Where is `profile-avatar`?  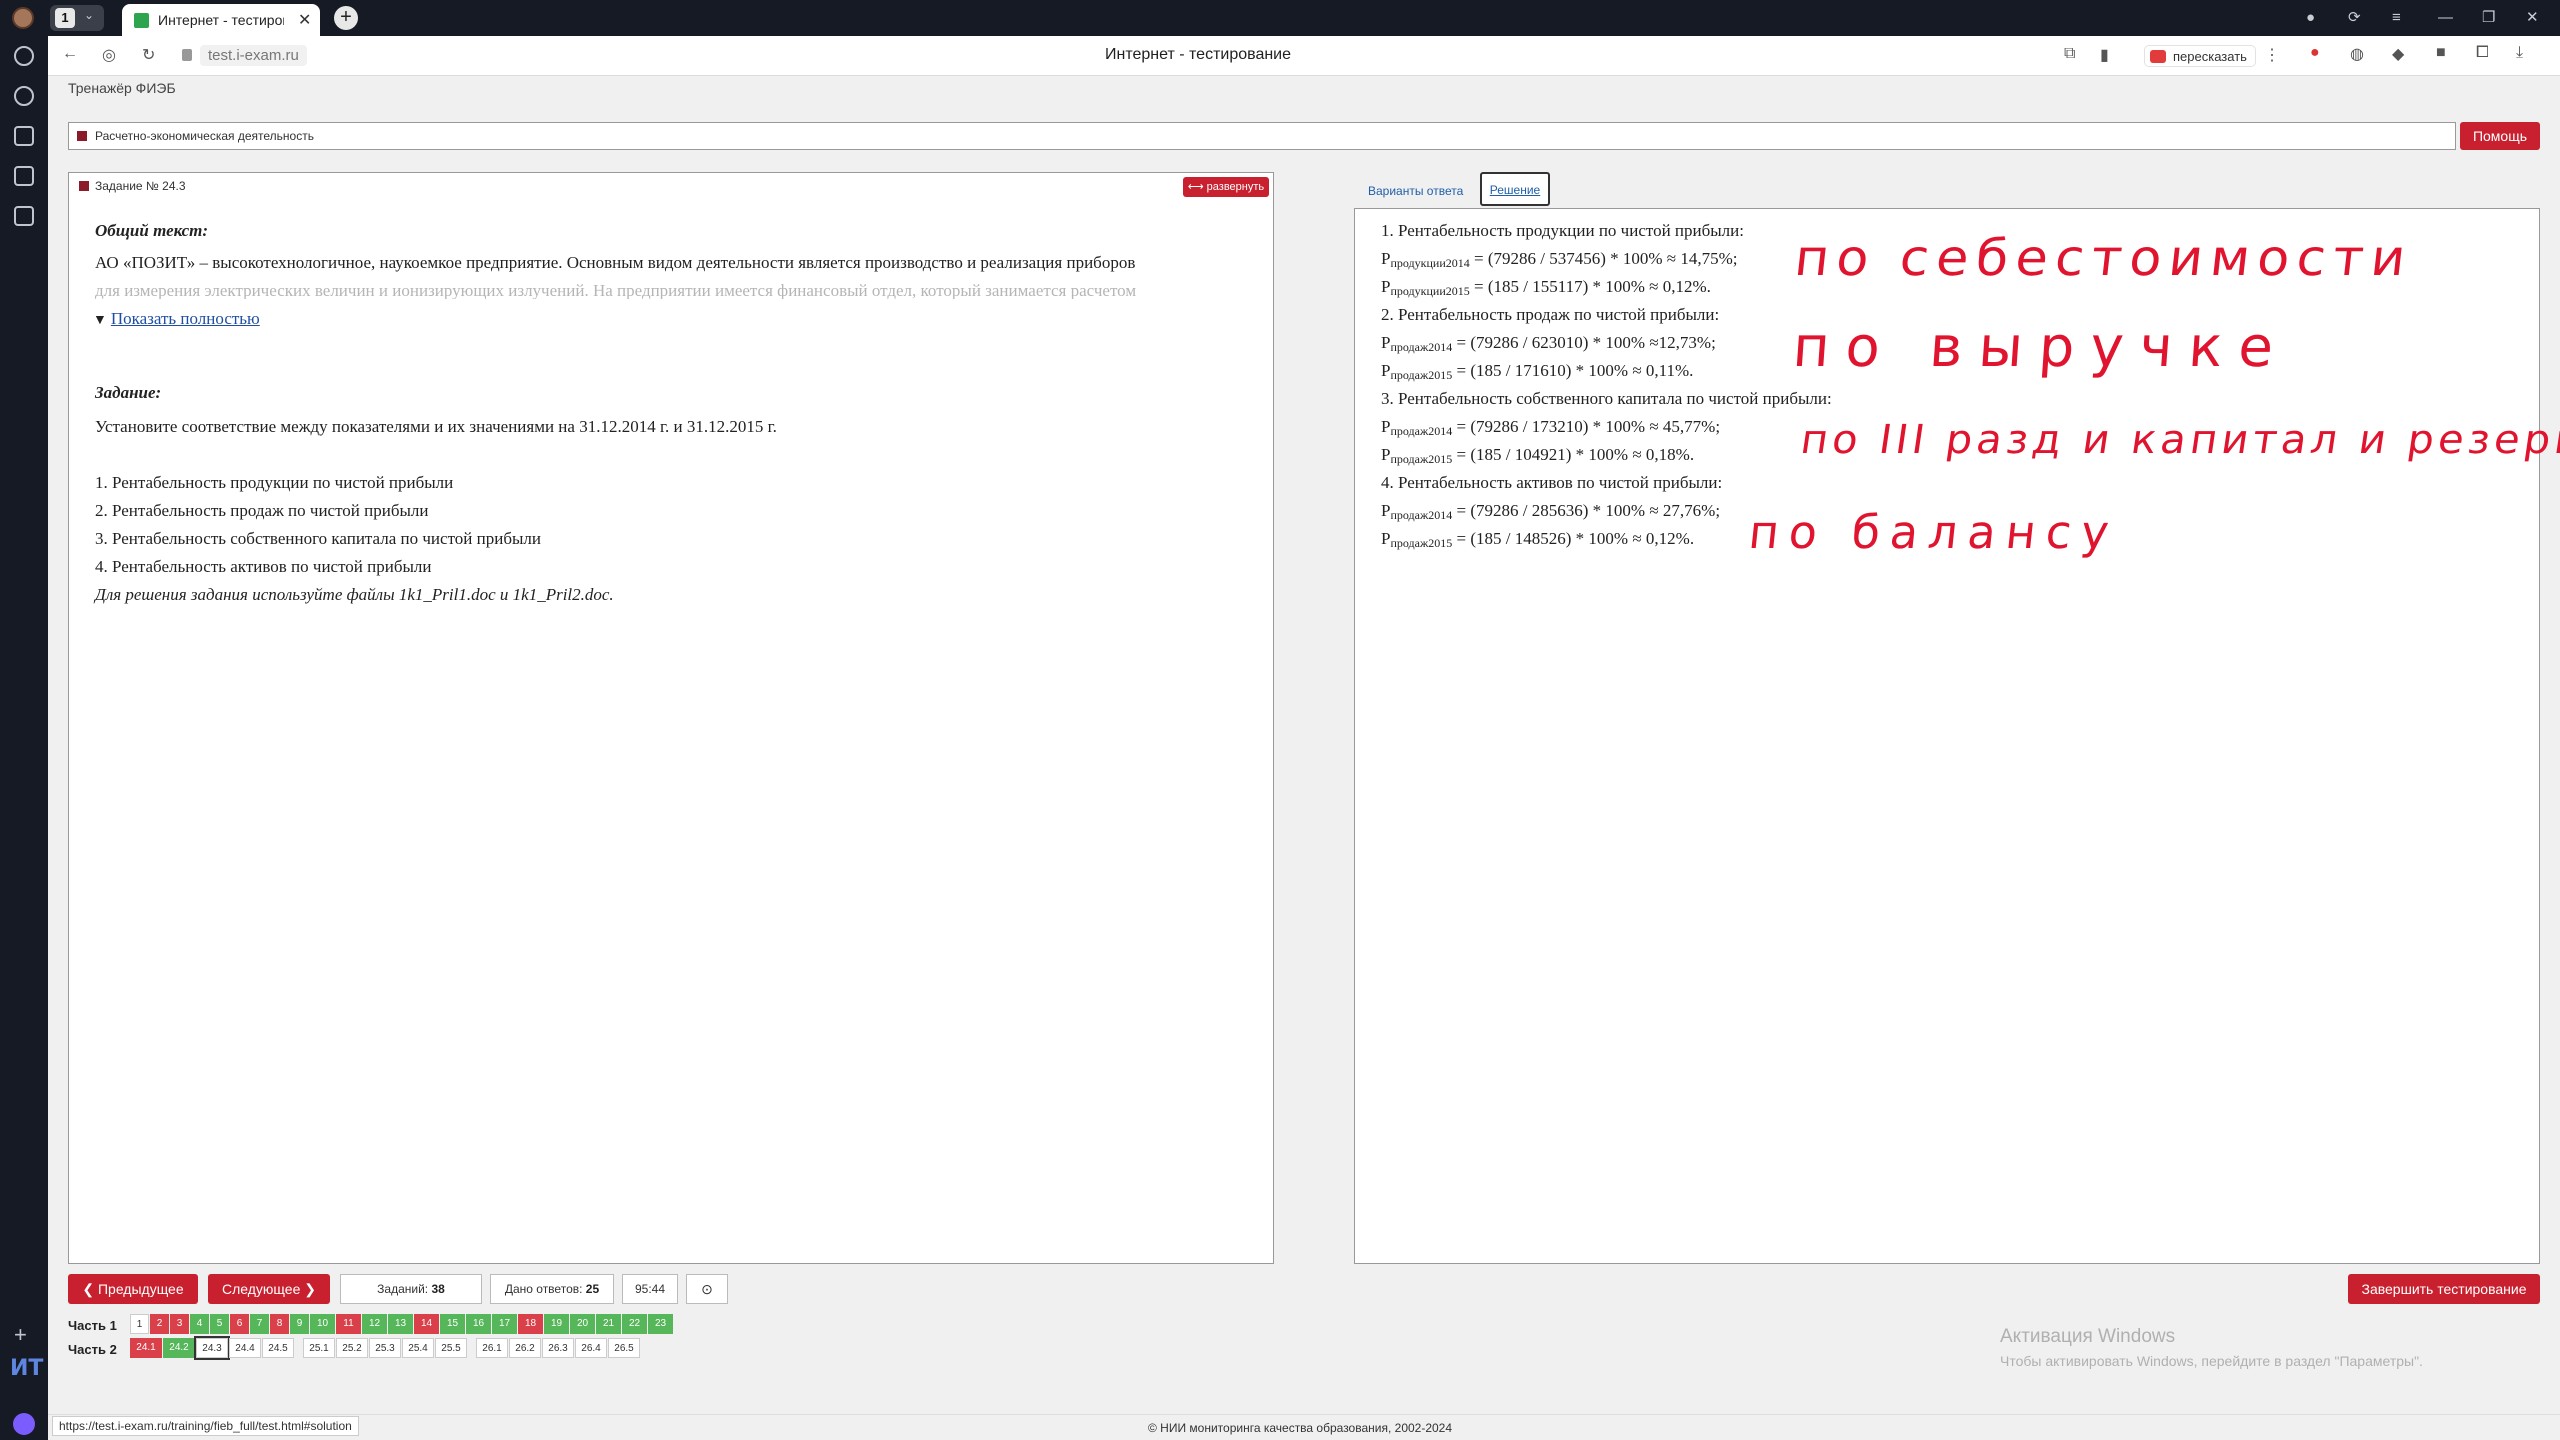 profile-avatar is located at coordinates (23, 18).